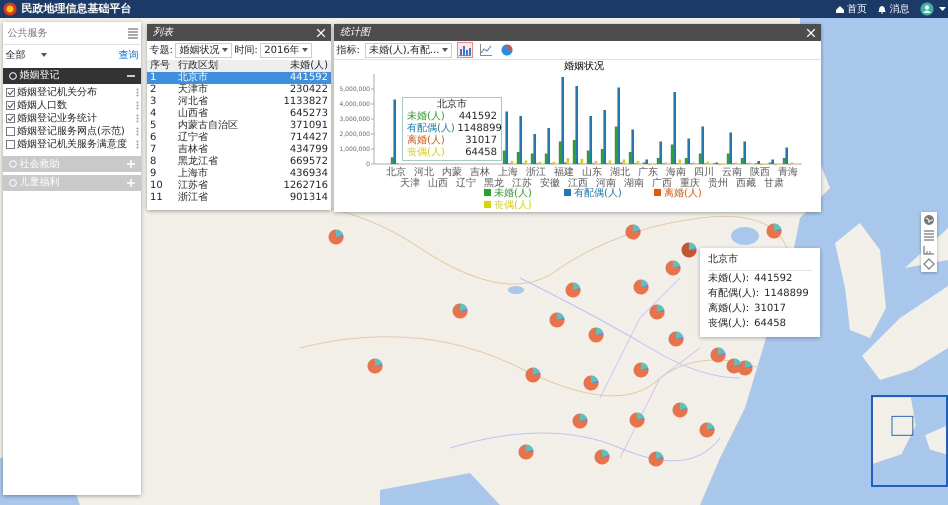  Describe the element at coordinates (9, 9) in the screenshot. I see `emblem-icon` at that location.